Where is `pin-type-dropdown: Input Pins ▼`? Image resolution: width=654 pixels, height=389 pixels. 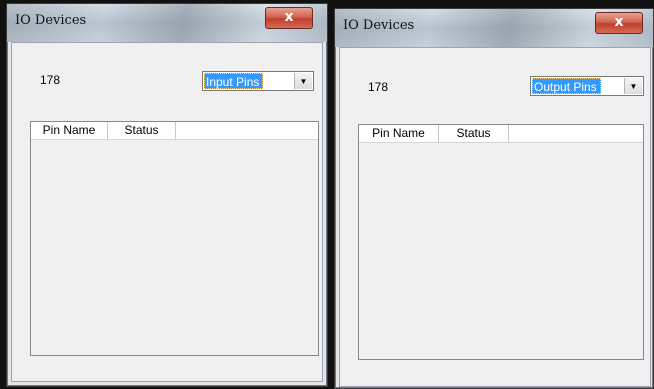 pin-type-dropdown: Input Pins ▼ is located at coordinates (258, 81).